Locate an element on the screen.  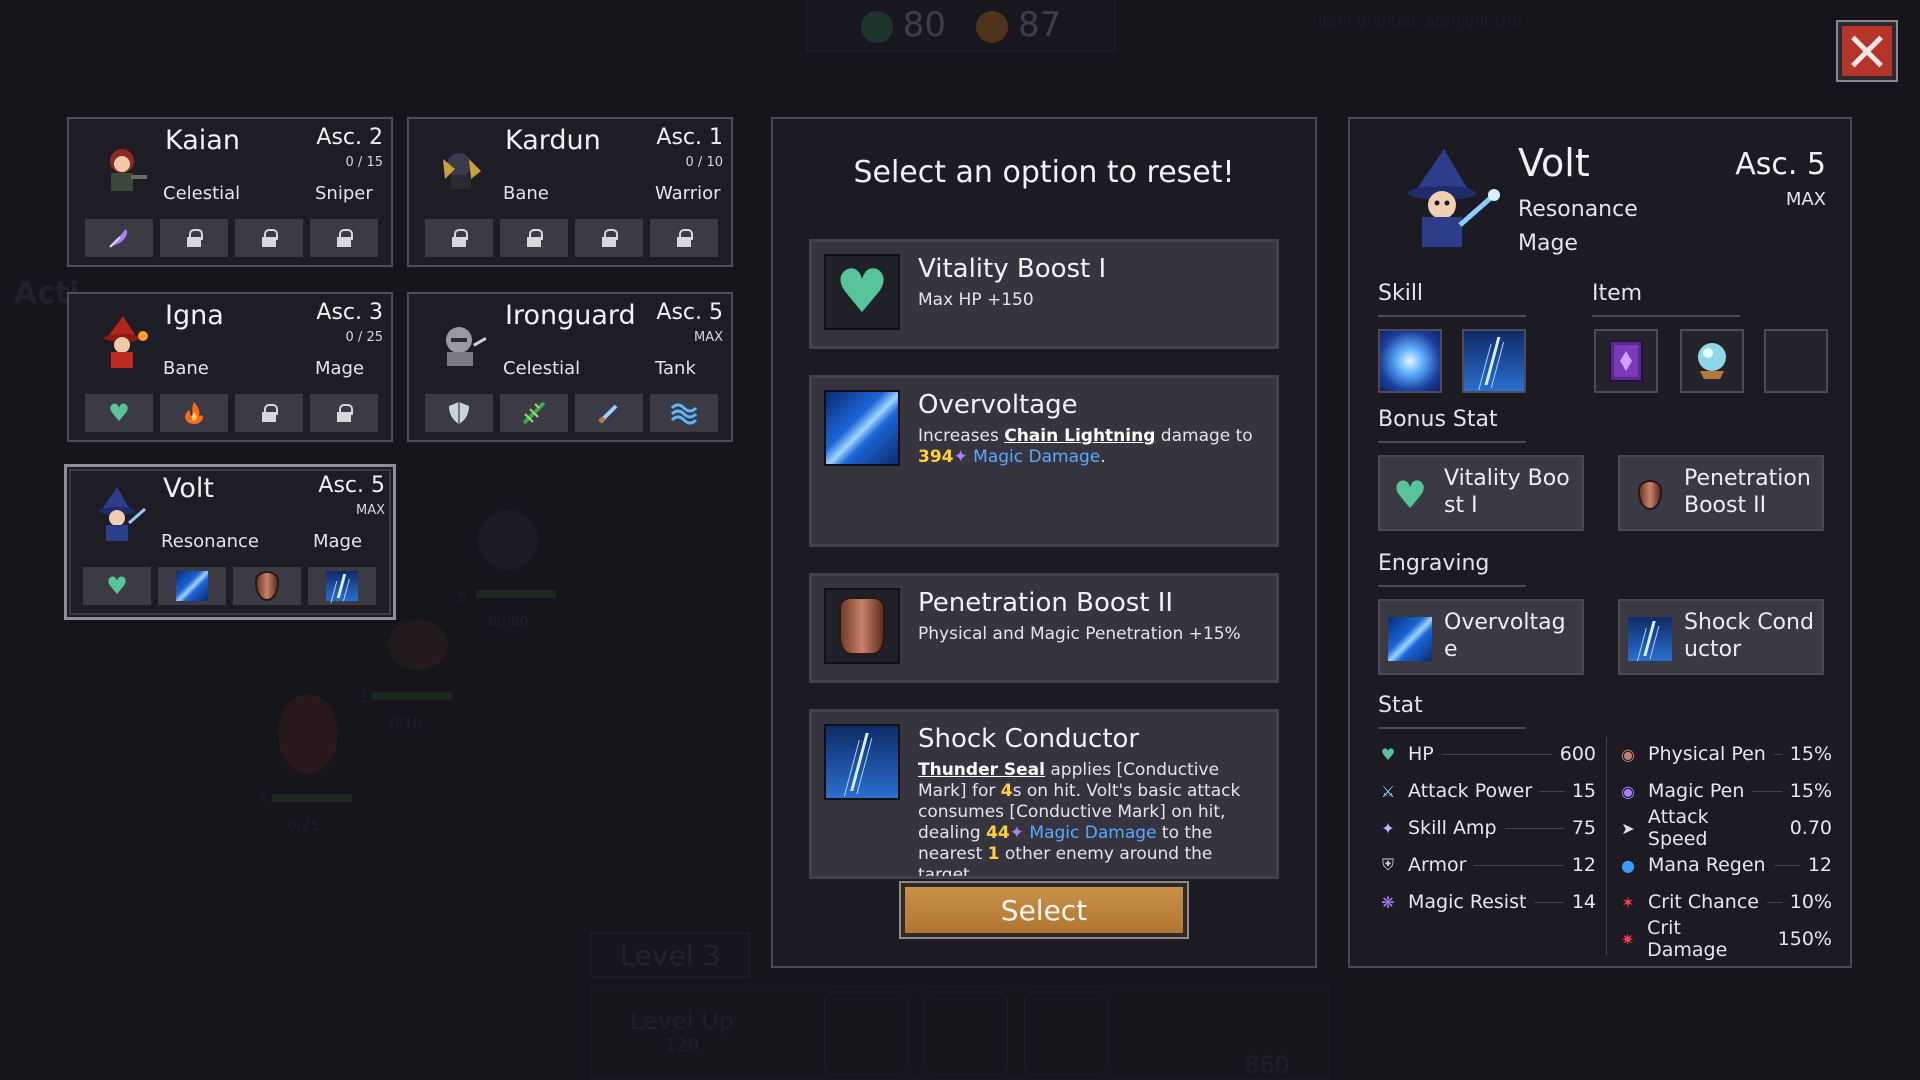
top-resource-bar: 80 87 is located at coordinates (961, 26).